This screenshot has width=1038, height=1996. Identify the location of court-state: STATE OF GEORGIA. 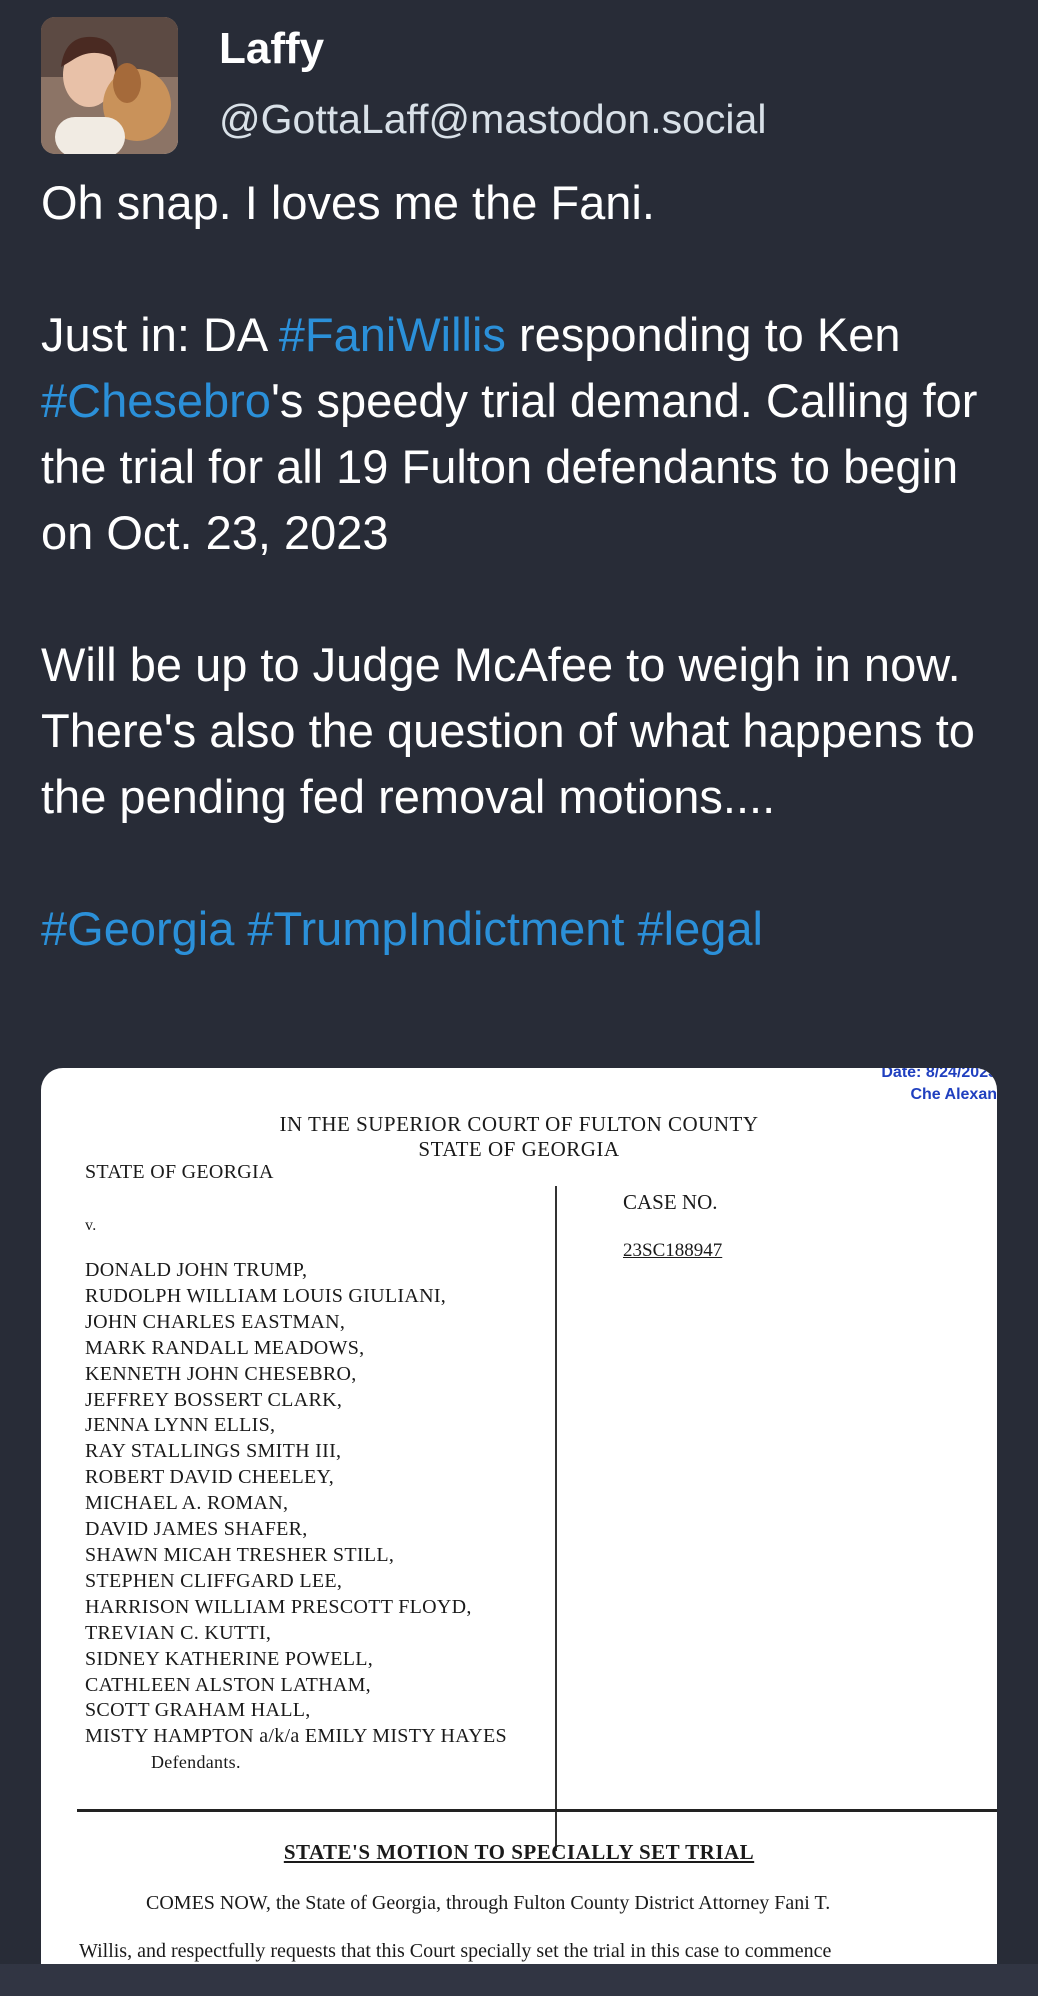
(519, 1149).